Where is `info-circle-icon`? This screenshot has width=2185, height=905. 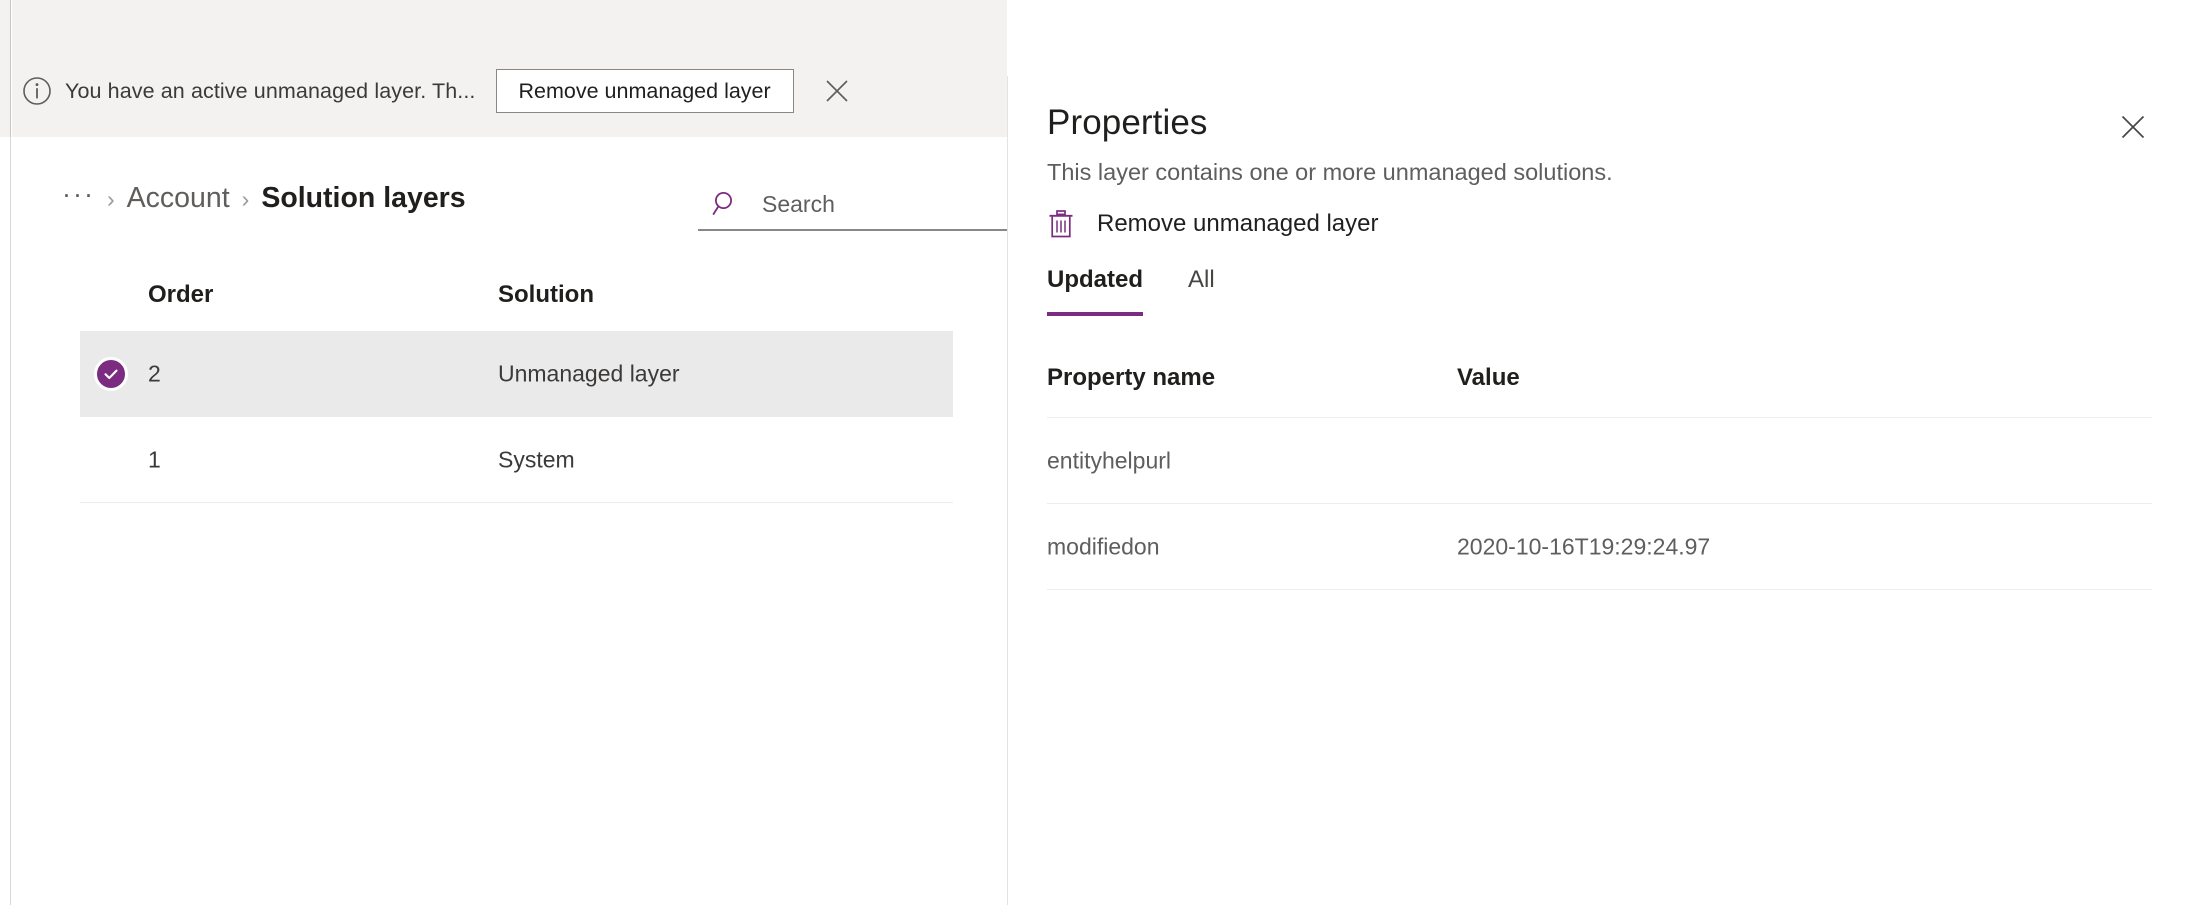 info-circle-icon is located at coordinates (37, 91).